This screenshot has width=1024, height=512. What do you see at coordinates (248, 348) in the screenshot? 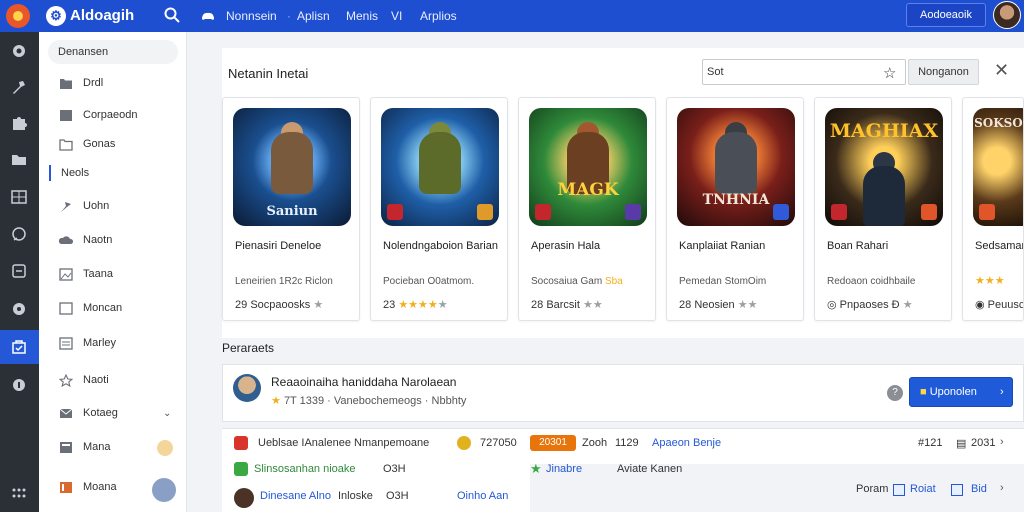
I see `section-title: Peraraets` at bounding box center [248, 348].